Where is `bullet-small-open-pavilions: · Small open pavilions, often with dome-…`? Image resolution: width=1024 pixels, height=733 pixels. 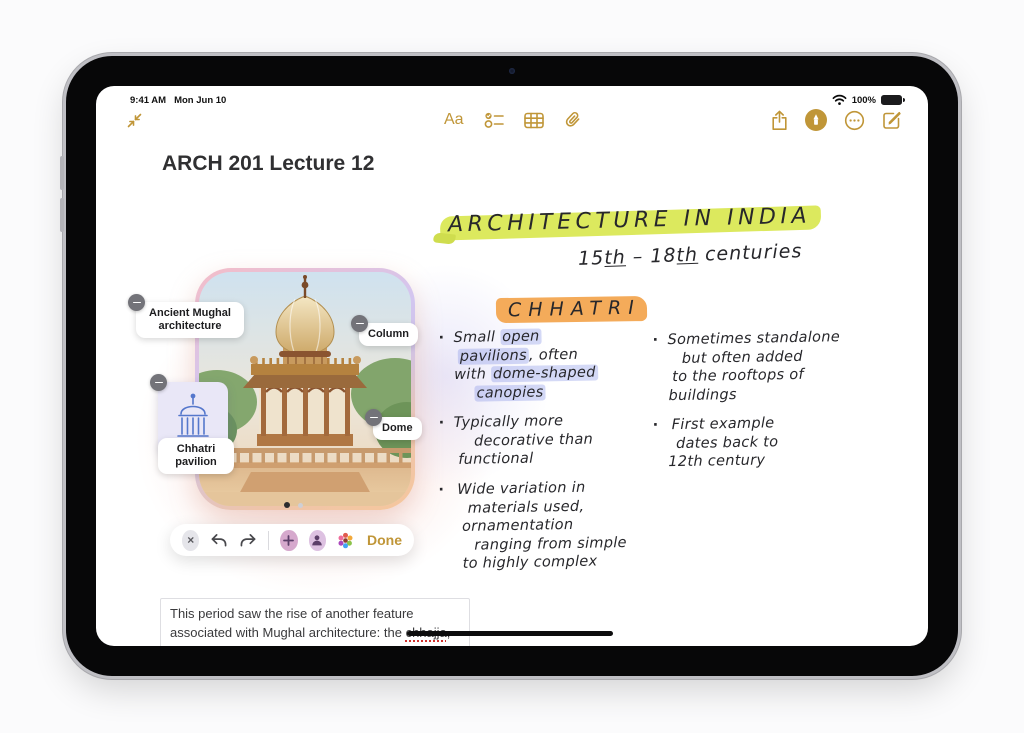
bullet-small-open-pavilions: · Small open pavilions, often with dome-… is located at coordinates (518, 365).